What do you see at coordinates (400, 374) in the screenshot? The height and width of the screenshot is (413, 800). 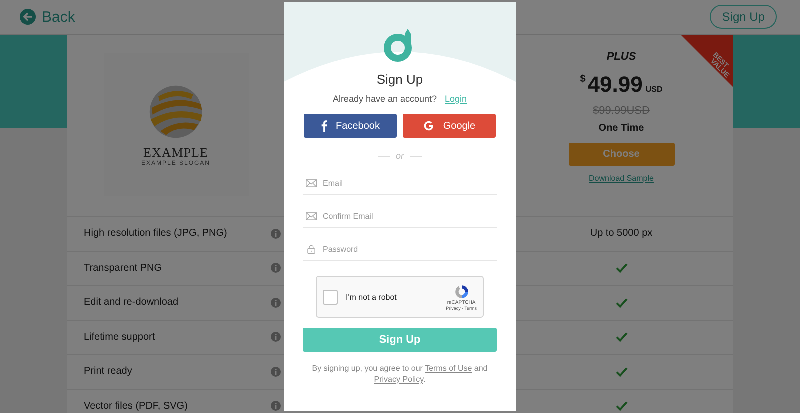 I see `terms-notice: By signing up, you agree to our Terms of Use and Privacy Policy.` at bounding box center [400, 374].